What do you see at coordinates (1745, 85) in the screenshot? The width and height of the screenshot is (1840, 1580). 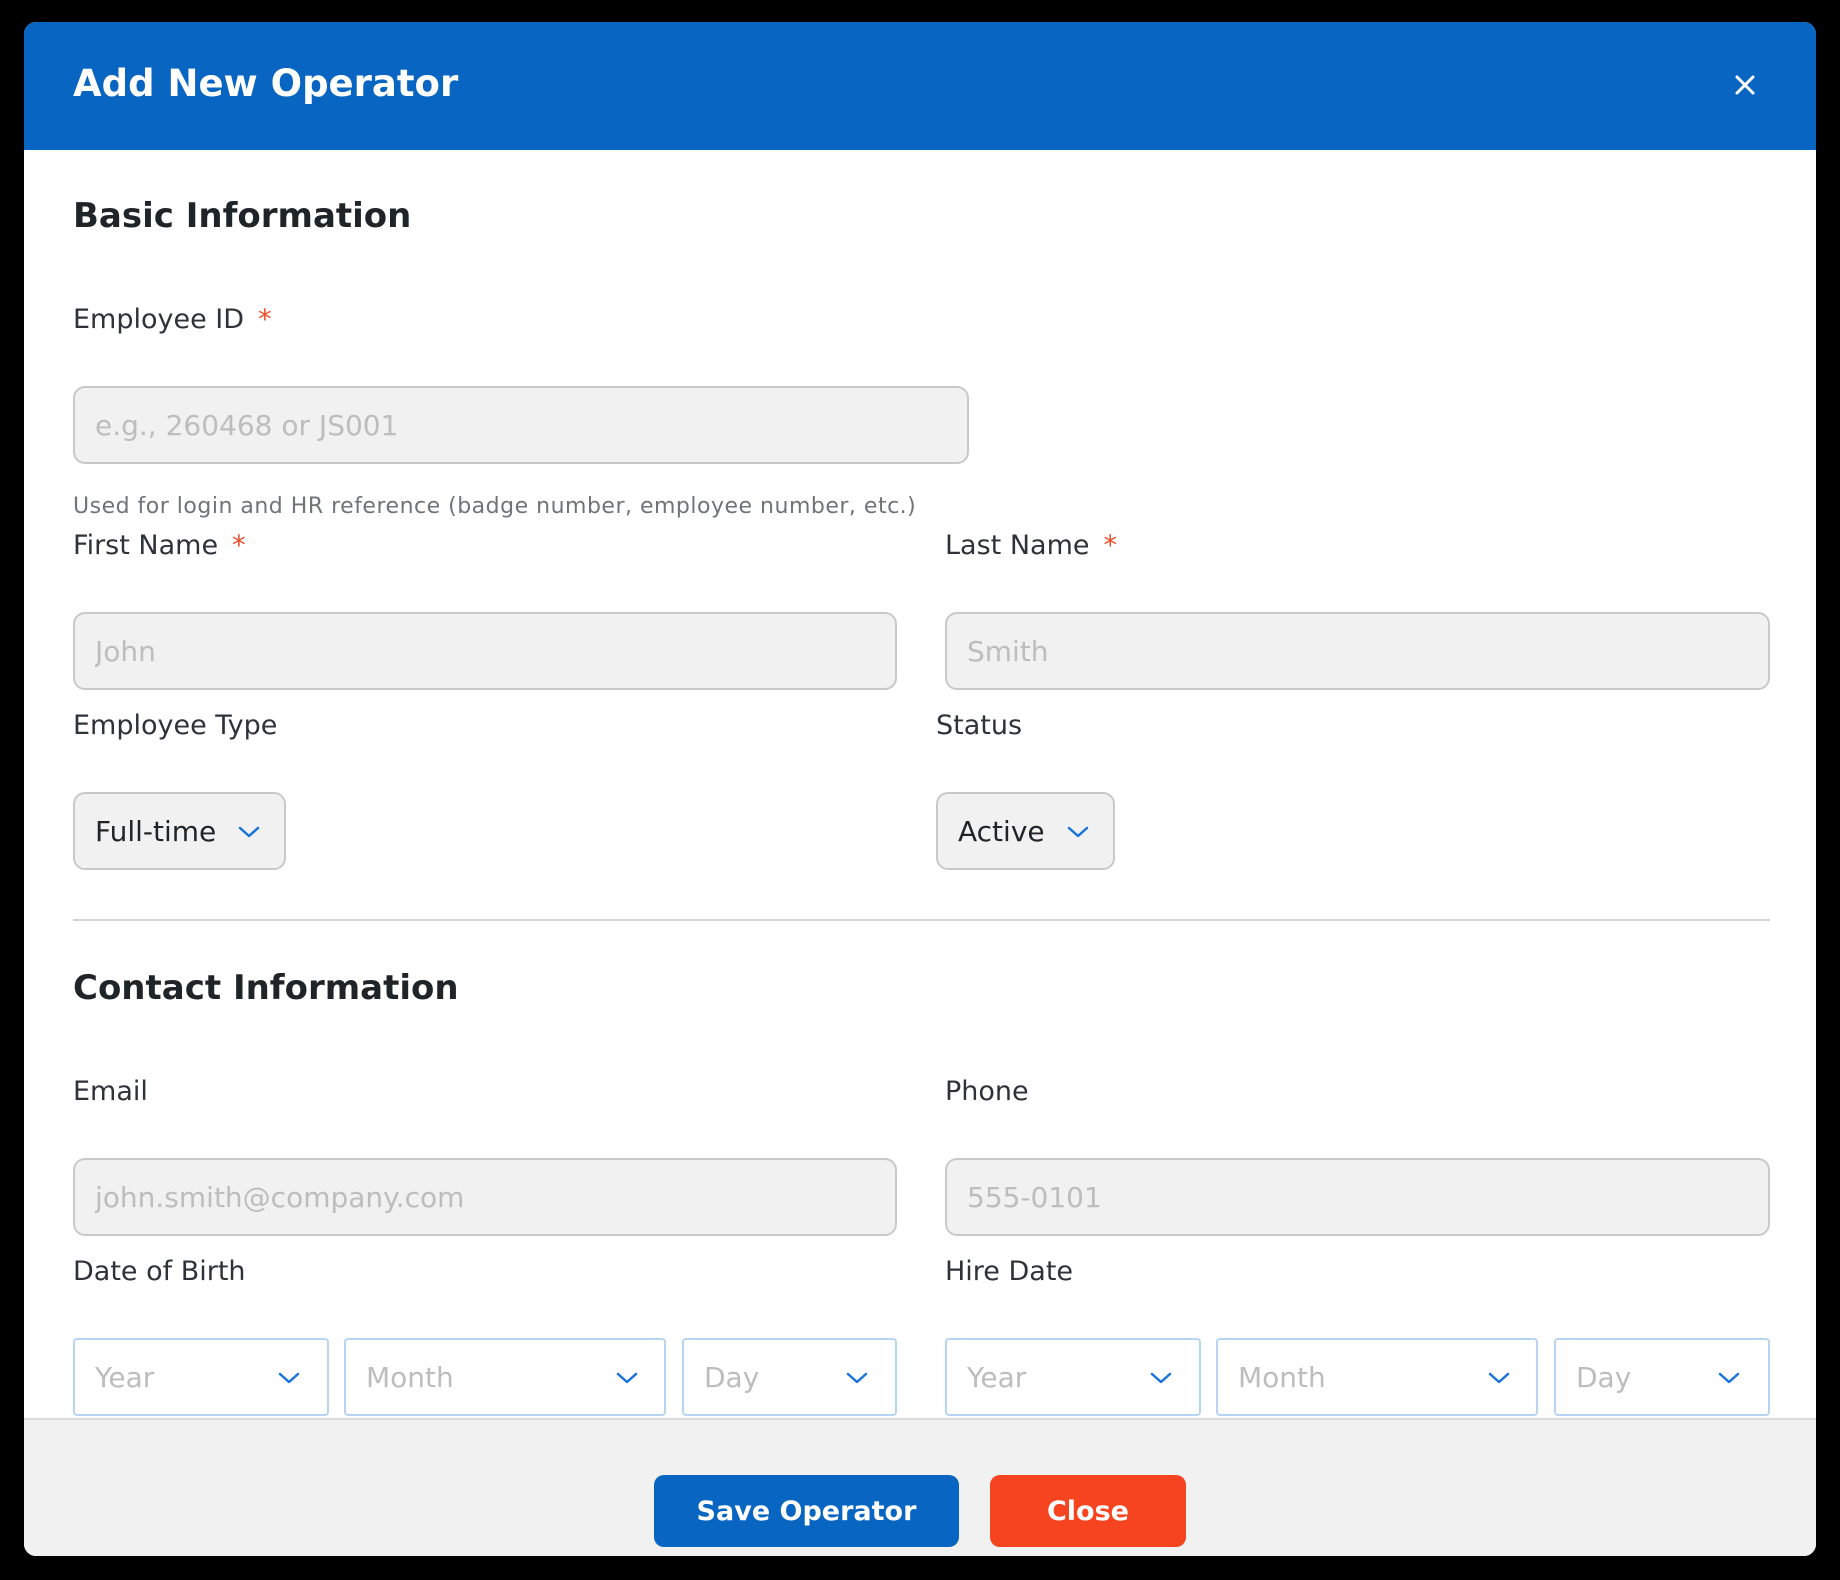 I see `close-icon` at bounding box center [1745, 85].